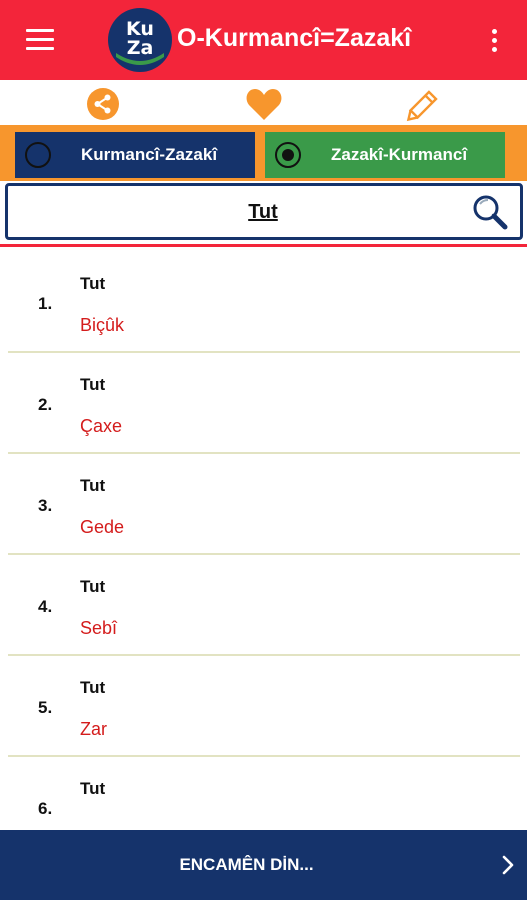  What do you see at coordinates (102, 527) in the screenshot?
I see `translation-word: Gede` at bounding box center [102, 527].